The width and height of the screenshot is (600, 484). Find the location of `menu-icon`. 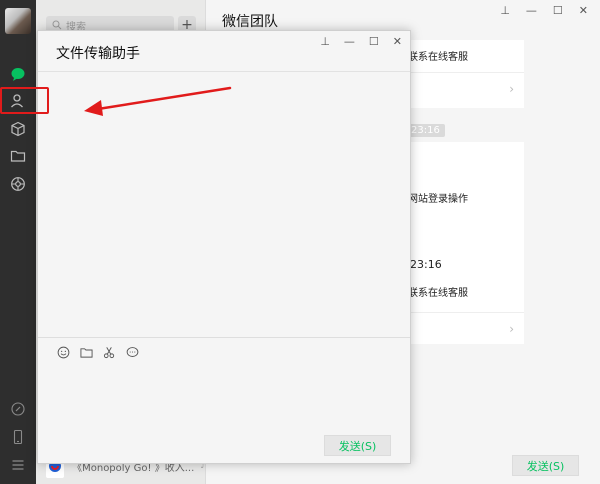

menu-icon is located at coordinates (18, 465).